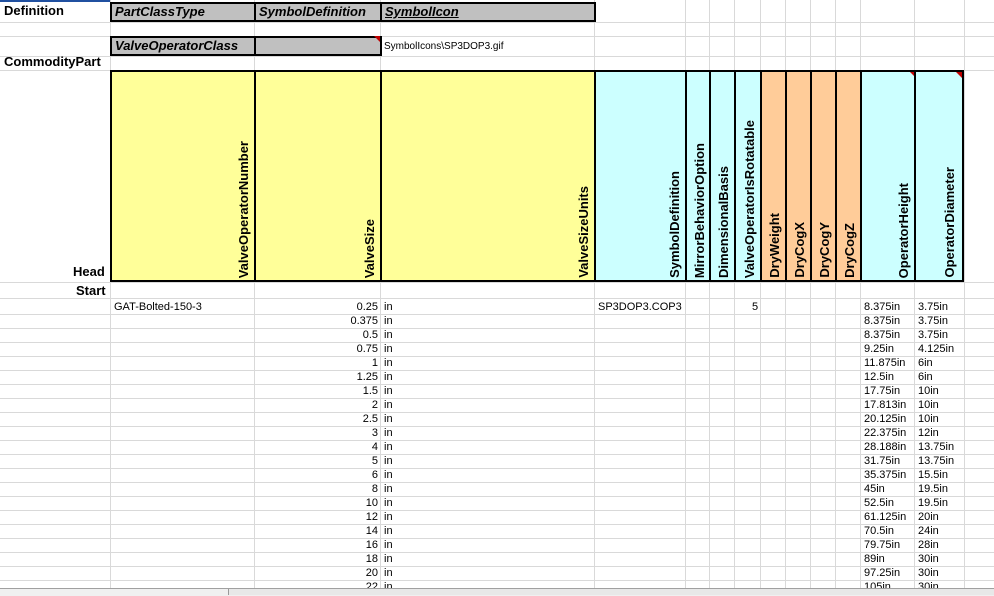  What do you see at coordinates (316, 531) in the screenshot?
I see `valve-size-cell: 14` at bounding box center [316, 531].